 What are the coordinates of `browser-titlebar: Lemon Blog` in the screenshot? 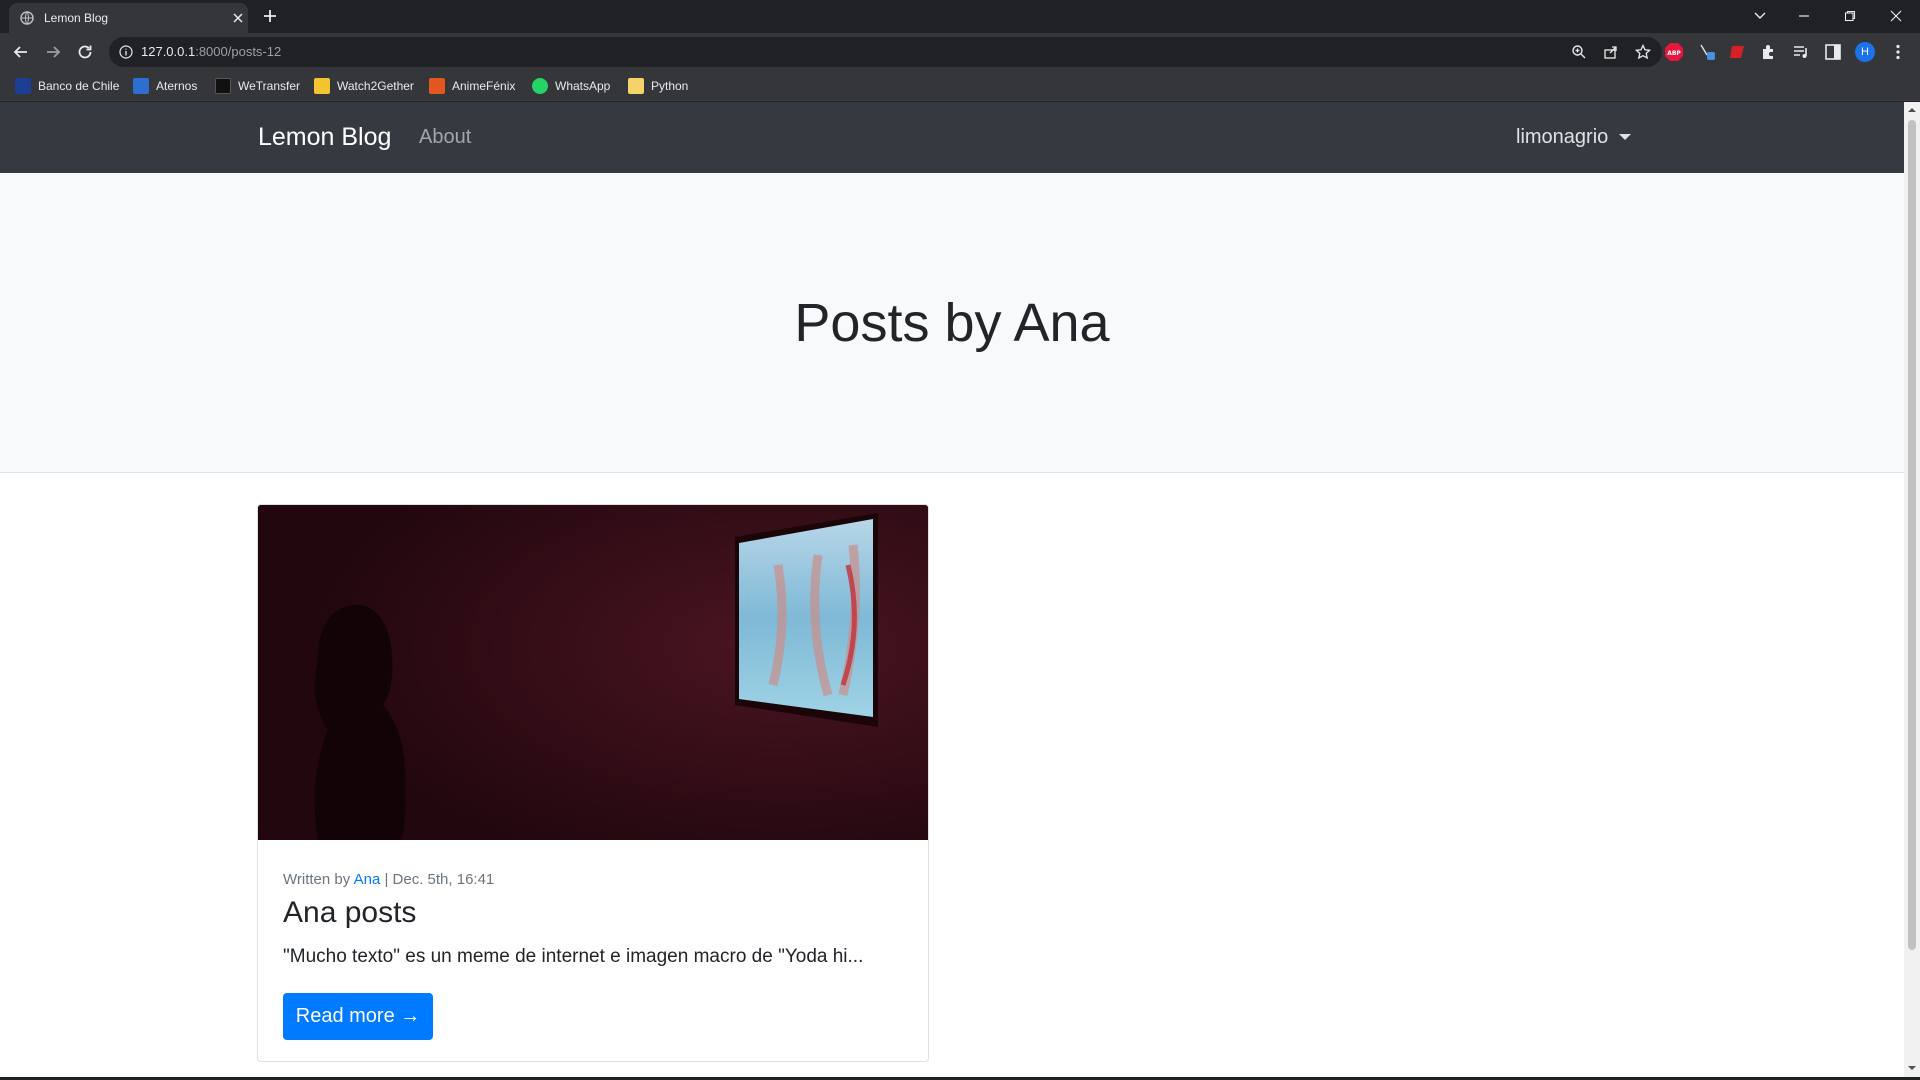 It's located at (960, 16).